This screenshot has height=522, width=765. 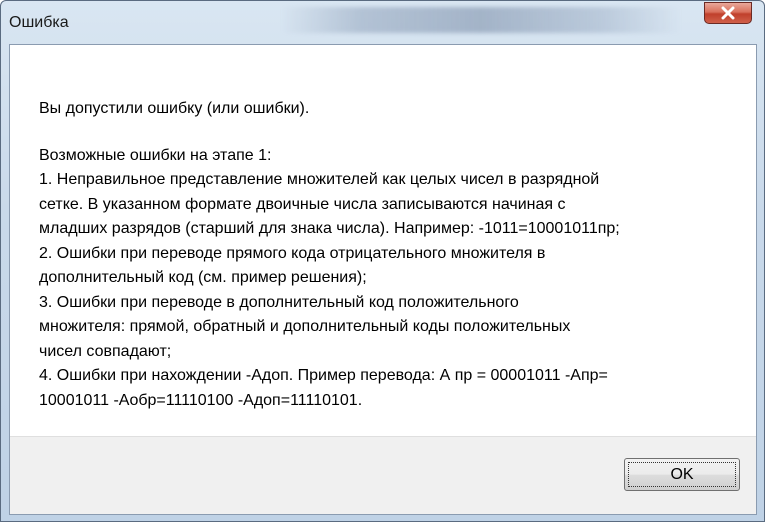 What do you see at coordinates (174, 108) in the screenshot?
I see `message-intro: Вы допустили ошибку (или ошибки).` at bounding box center [174, 108].